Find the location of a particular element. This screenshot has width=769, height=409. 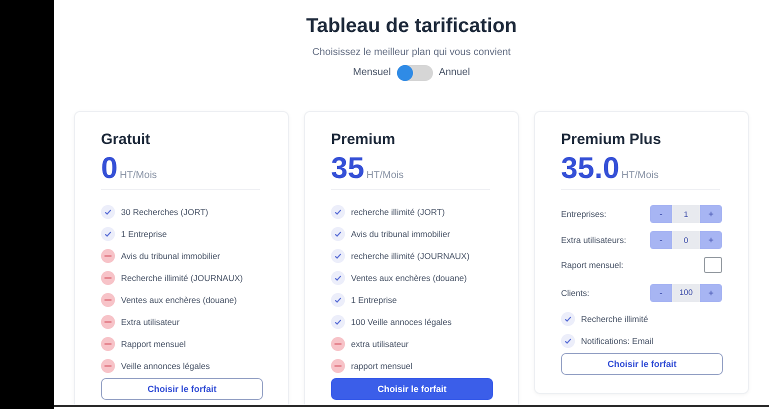

feature-text: 100 Veille annoces légales is located at coordinates (401, 322).